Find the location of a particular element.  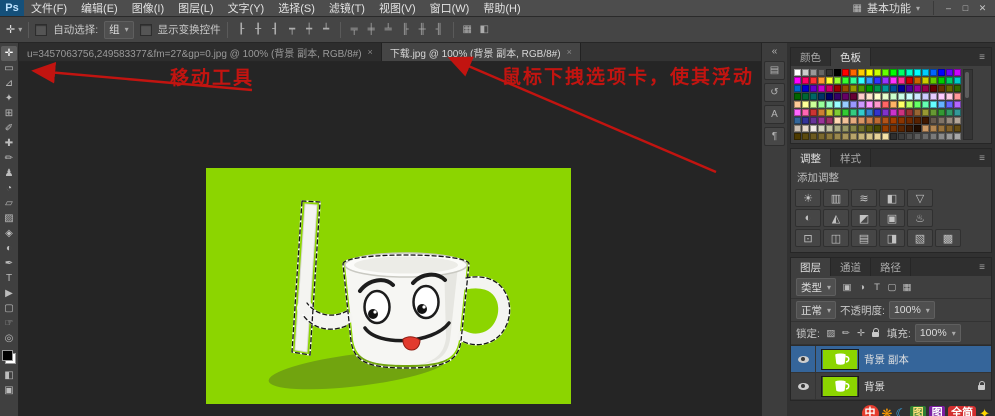

eraser-tool: ▱ is located at coordinates (9, 203).